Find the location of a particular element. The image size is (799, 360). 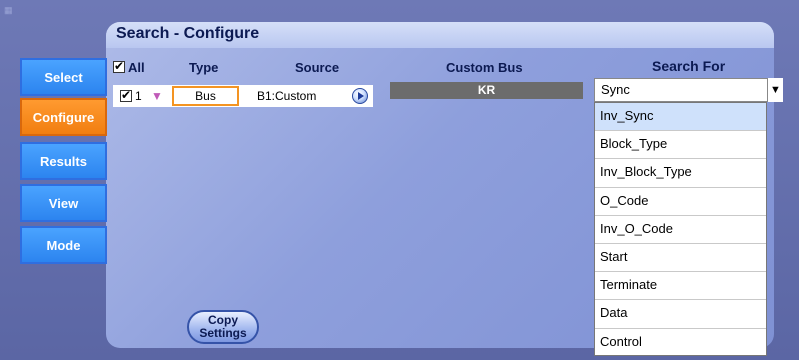

copy-settings-label-line2: Settings is located at coordinates (223, 333).